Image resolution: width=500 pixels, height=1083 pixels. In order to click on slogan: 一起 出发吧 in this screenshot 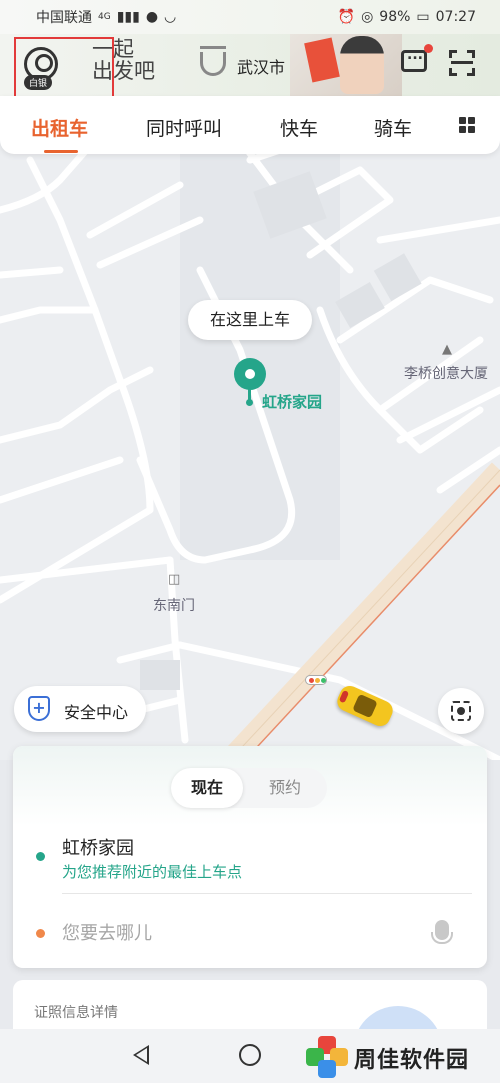, I will do `click(124, 60)`.